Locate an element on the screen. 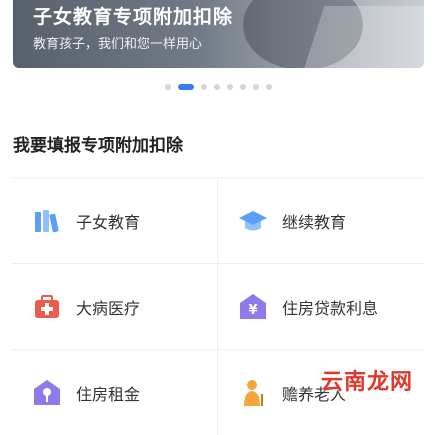  graduation-cap-icon is located at coordinates (253, 220).